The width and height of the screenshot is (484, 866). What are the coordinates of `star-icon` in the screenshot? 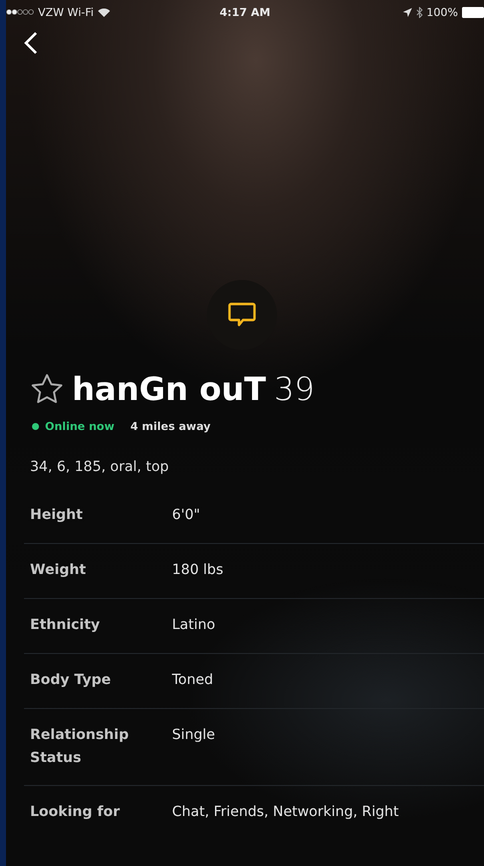 It's located at (47, 389).